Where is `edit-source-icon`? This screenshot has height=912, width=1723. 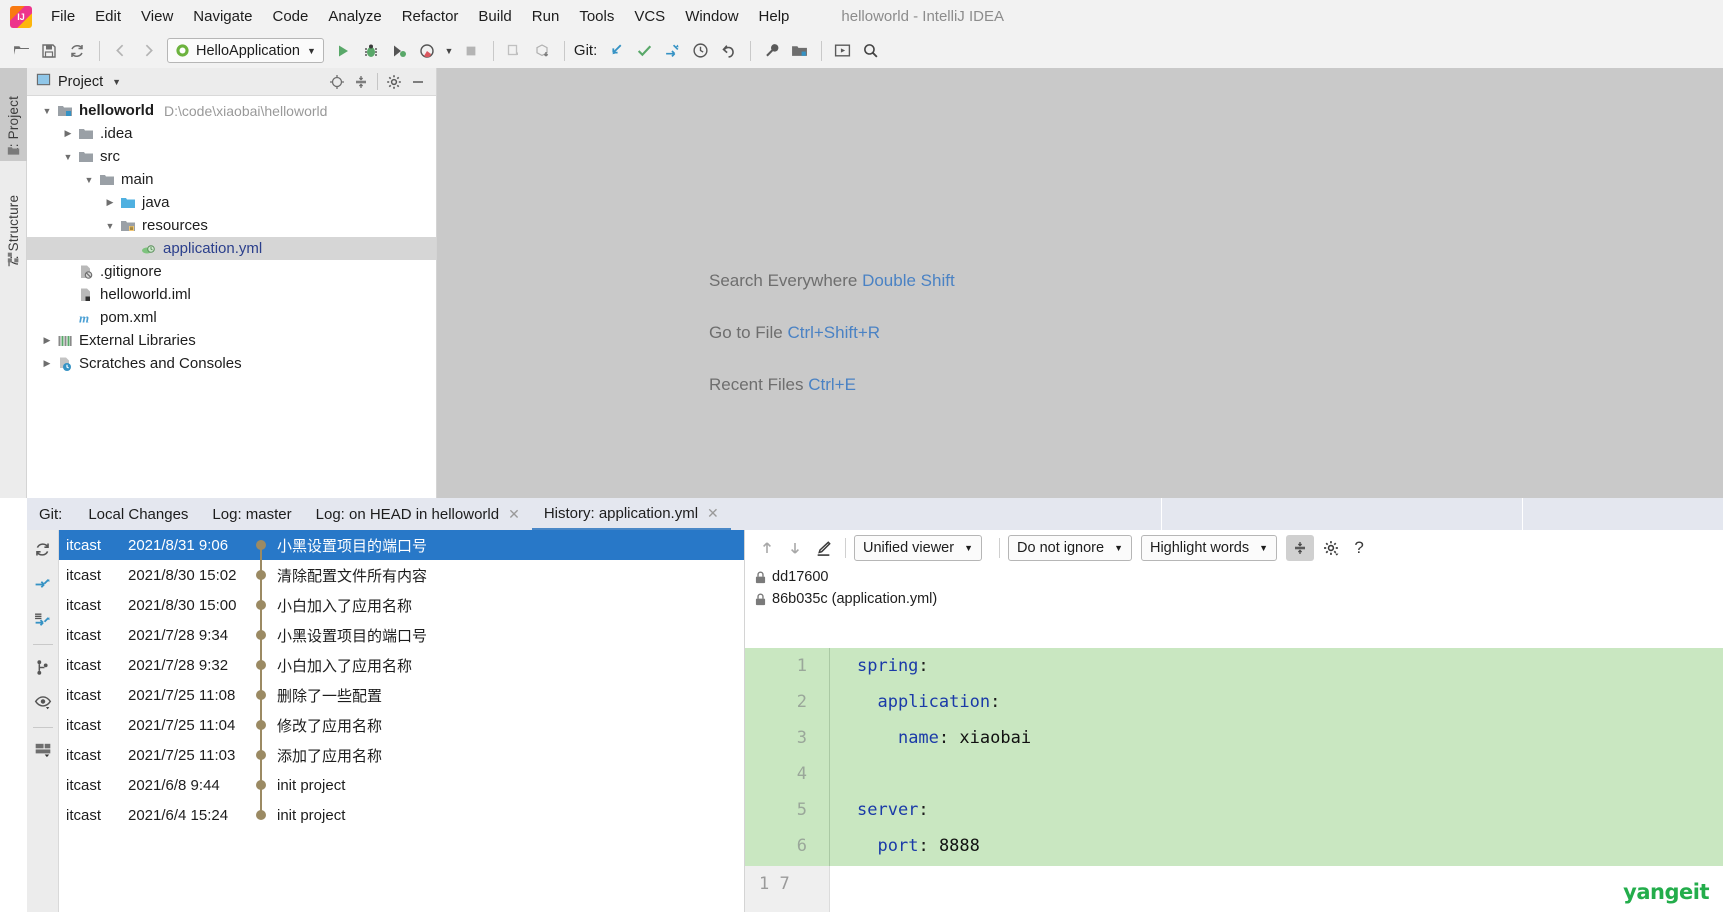 edit-source-icon is located at coordinates (823, 548).